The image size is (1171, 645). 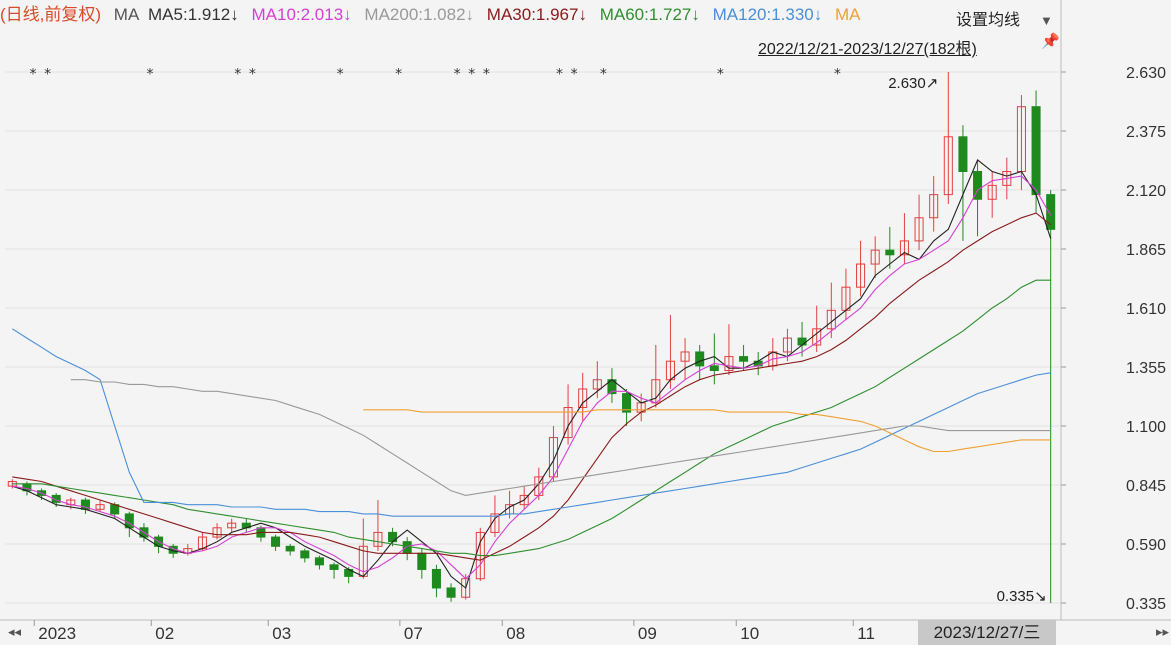 I want to click on x-tick-label: 2023, so click(x=57, y=633).